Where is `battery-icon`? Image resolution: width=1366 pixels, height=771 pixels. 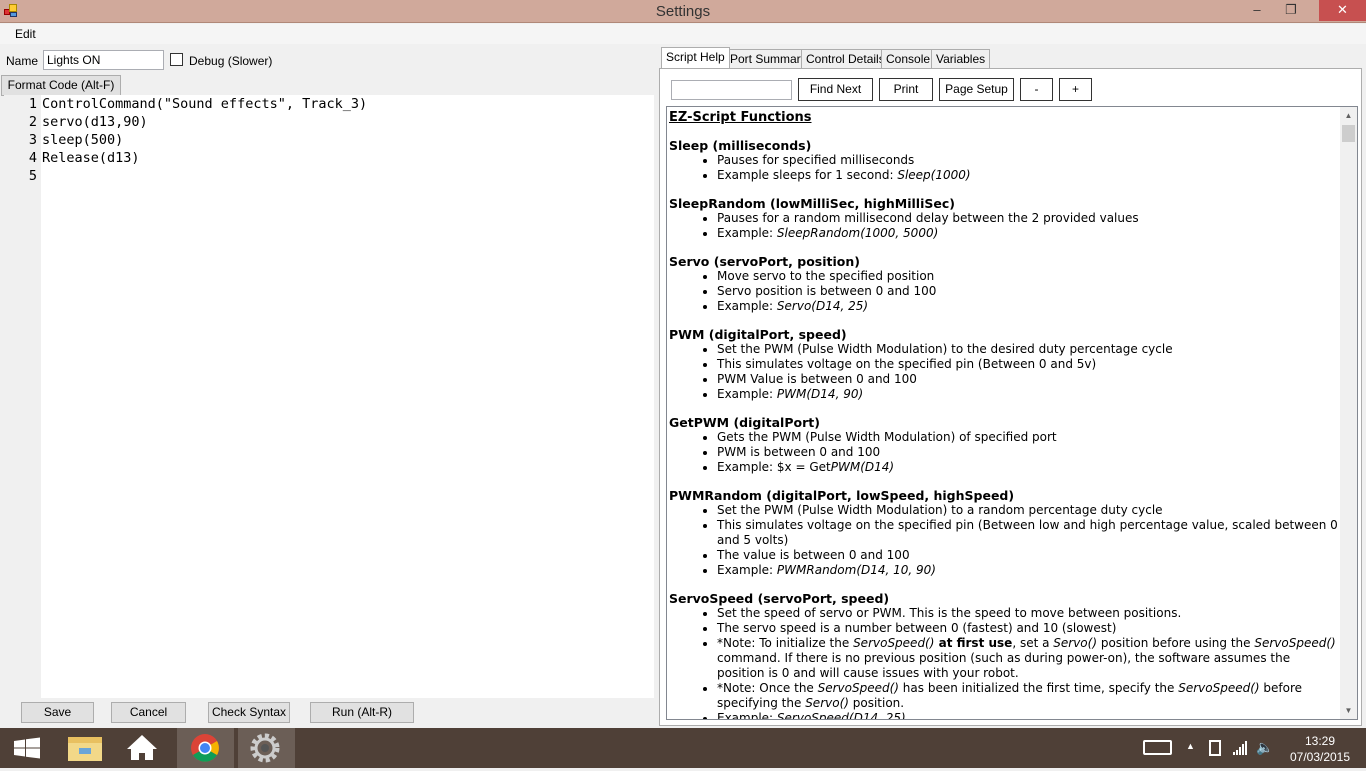
battery-icon is located at coordinates (1215, 748).